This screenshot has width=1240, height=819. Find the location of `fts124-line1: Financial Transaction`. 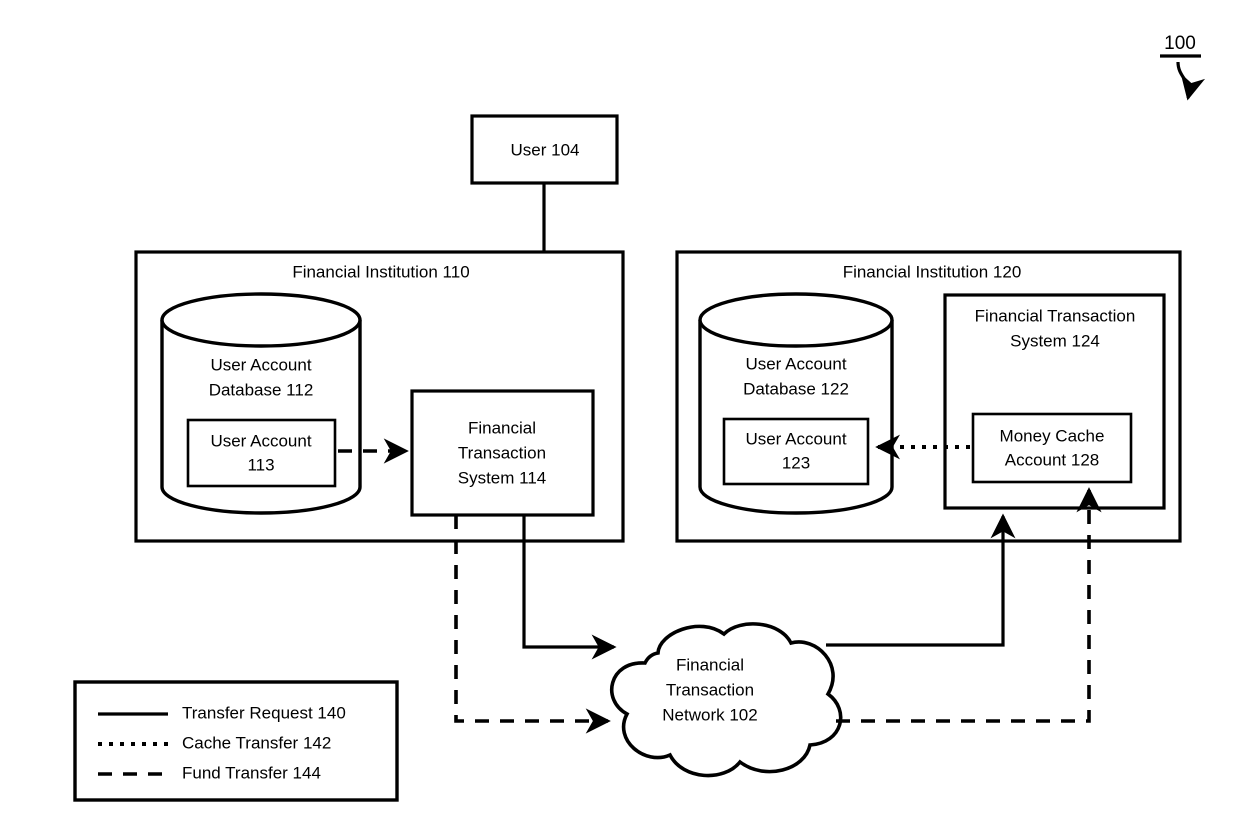

fts124-line1: Financial Transaction is located at coordinates (1055, 315).